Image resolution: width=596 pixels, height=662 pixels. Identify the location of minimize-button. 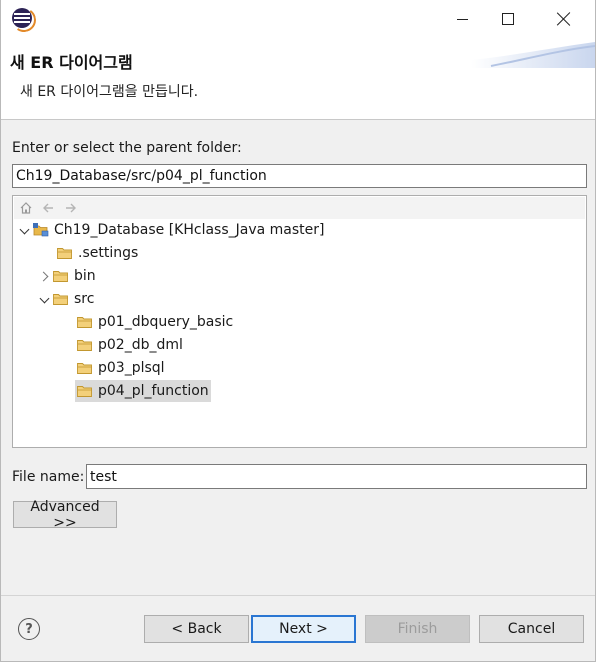
(462, 19).